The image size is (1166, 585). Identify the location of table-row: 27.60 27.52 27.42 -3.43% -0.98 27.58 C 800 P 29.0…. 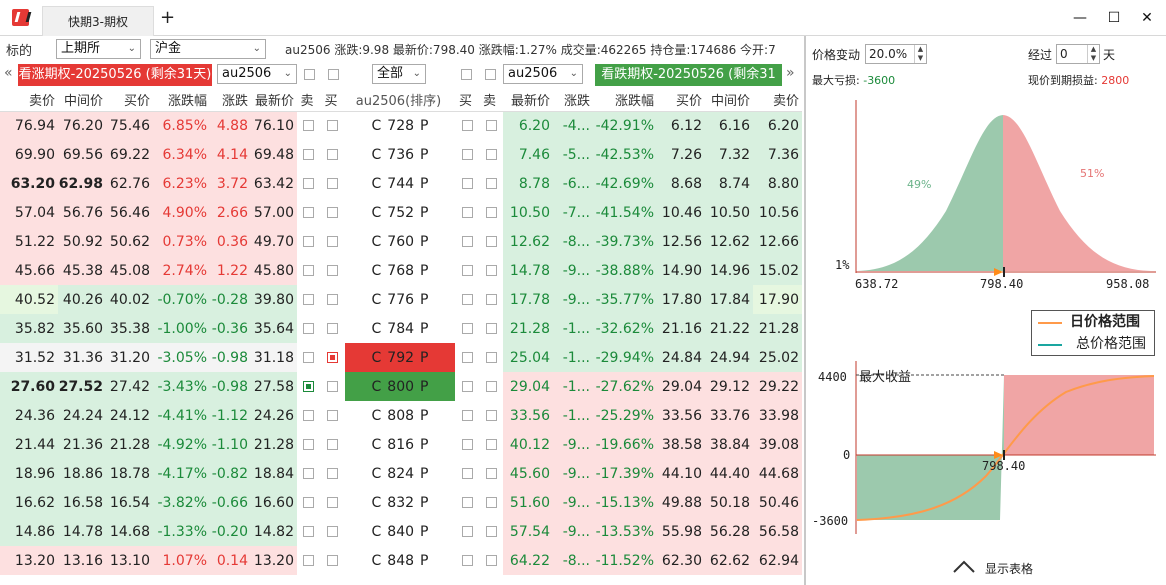
(401, 386).